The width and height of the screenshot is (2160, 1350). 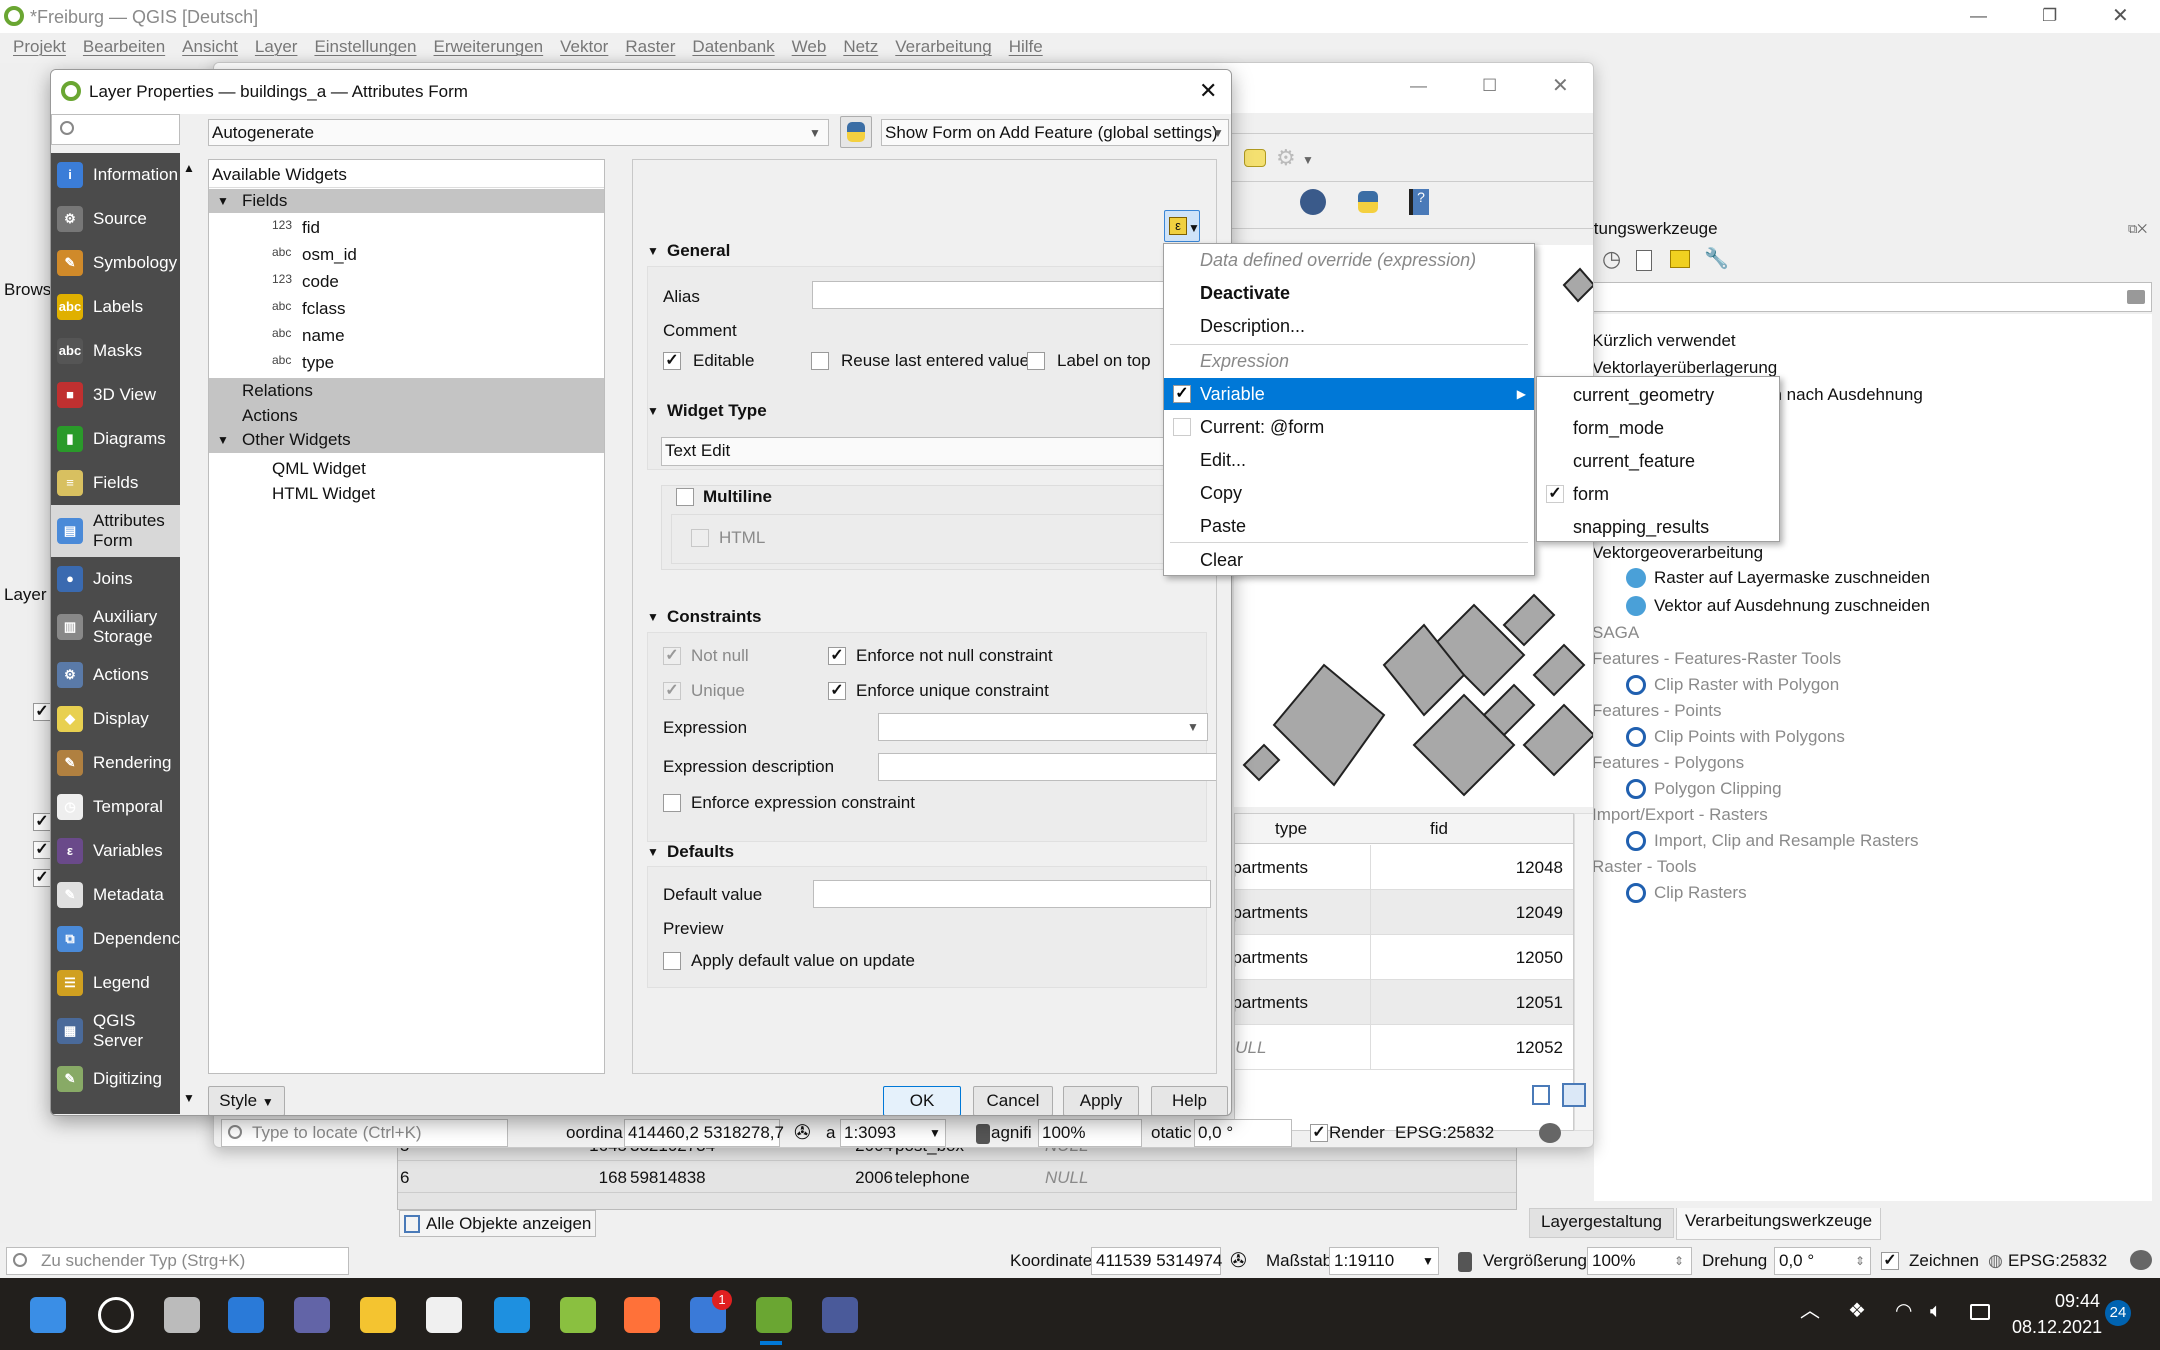 What do you see at coordinates (1873, 297) in the screenshot?
I see `processing-search-input` at bounding box center [1873, 297].